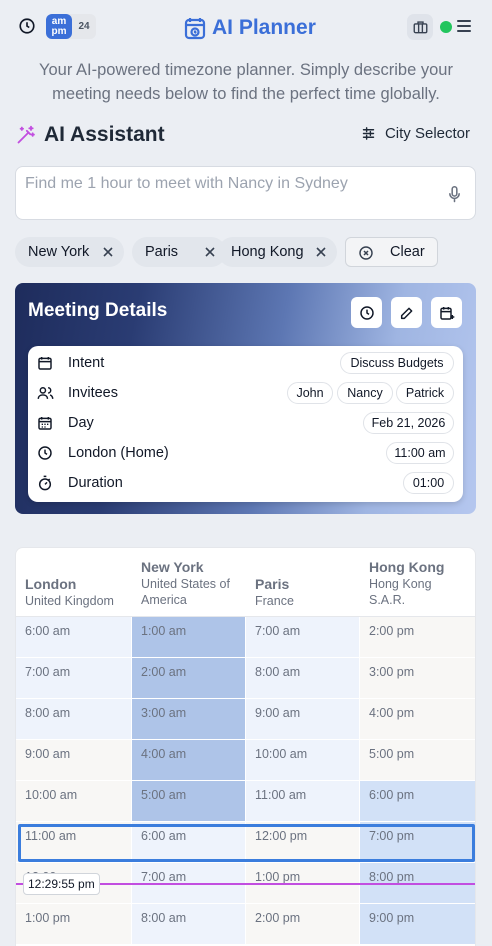  What do you see at coordinates (264, 27) in the screenshot?
I see `app-title: AI Planner` at bounding box center [264, 27].